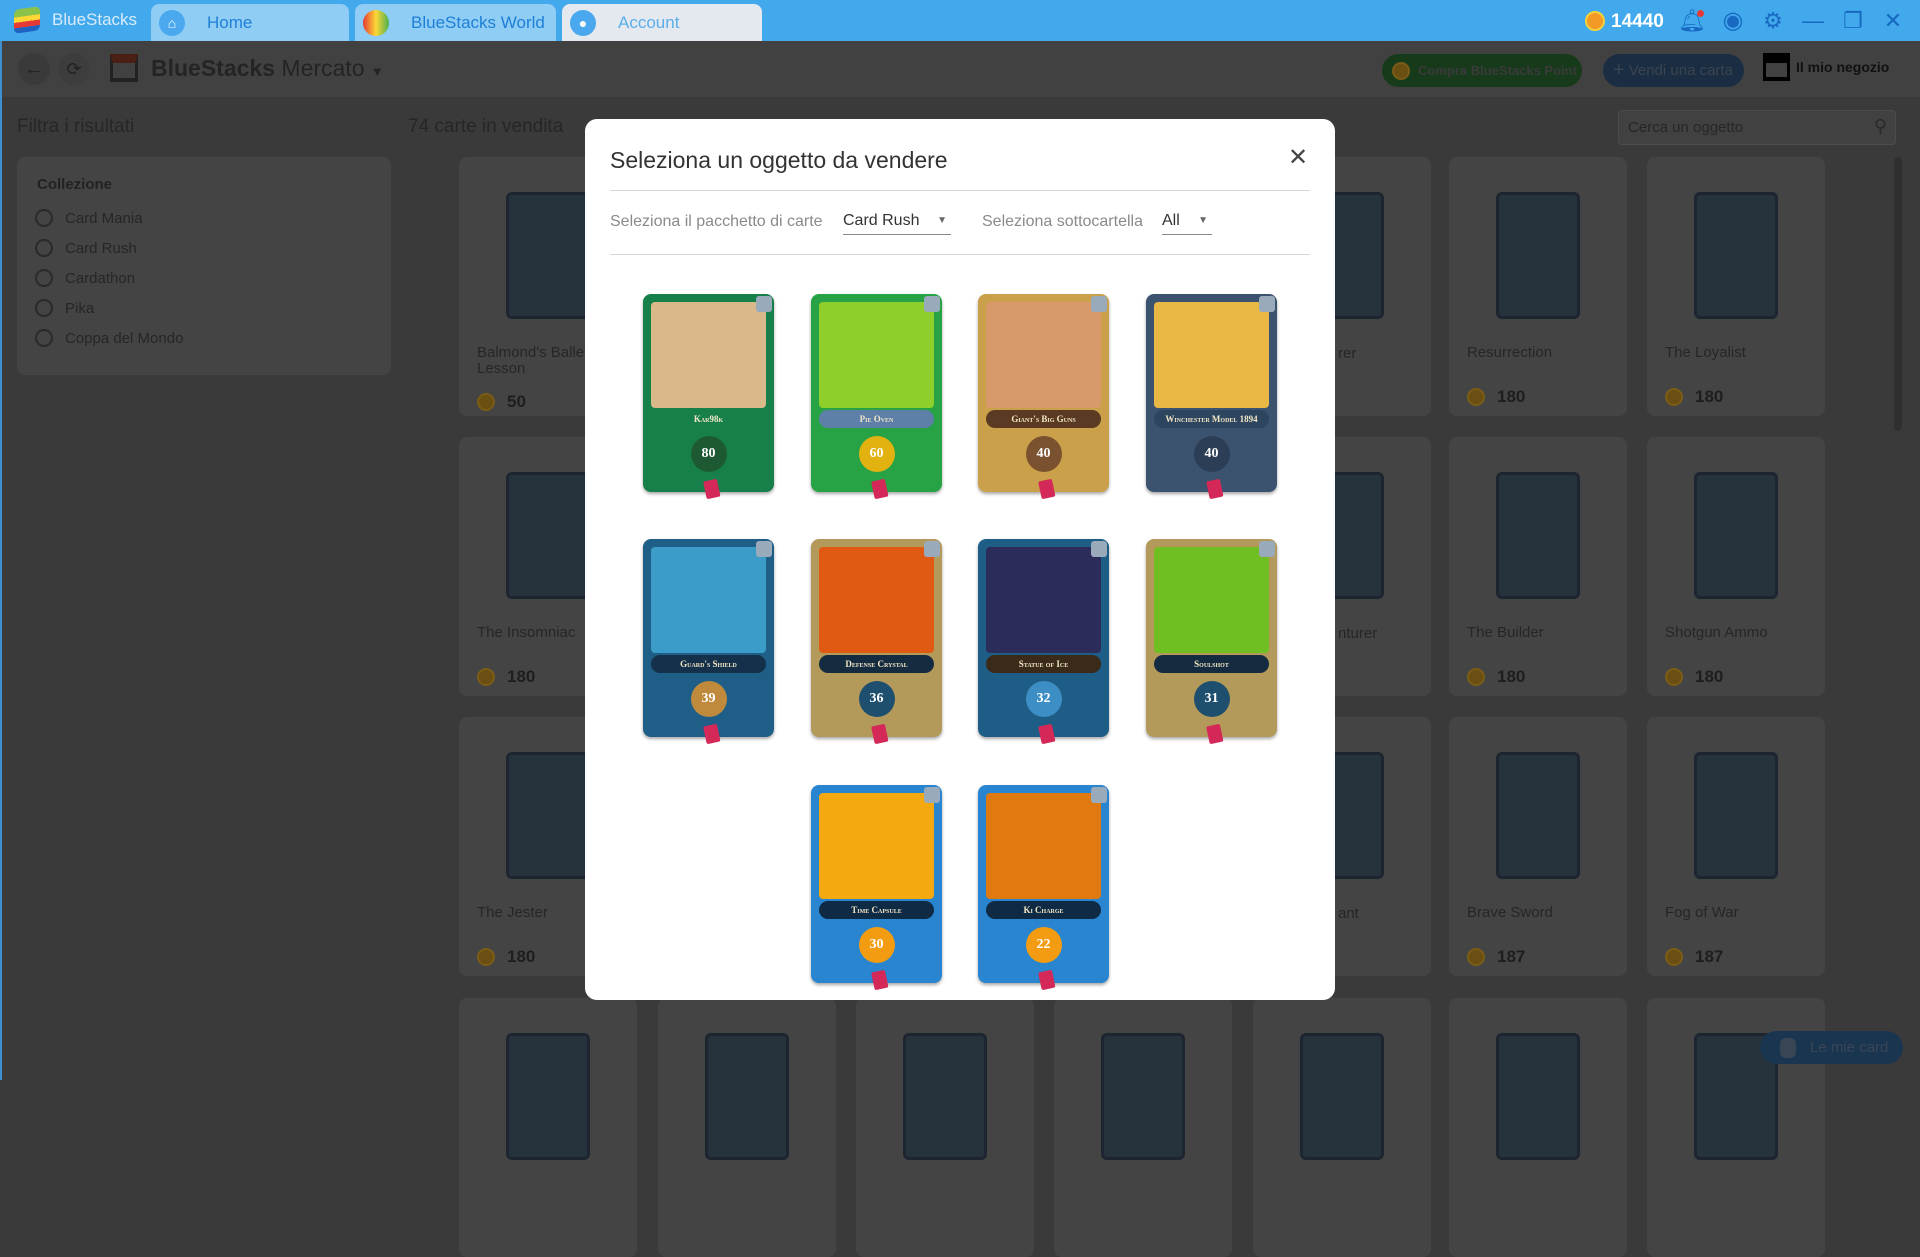  What do you see at coordinates (85, 278) in the screenshot?
I see `filter-option: Cardathon` at bounding box center [85, 278].